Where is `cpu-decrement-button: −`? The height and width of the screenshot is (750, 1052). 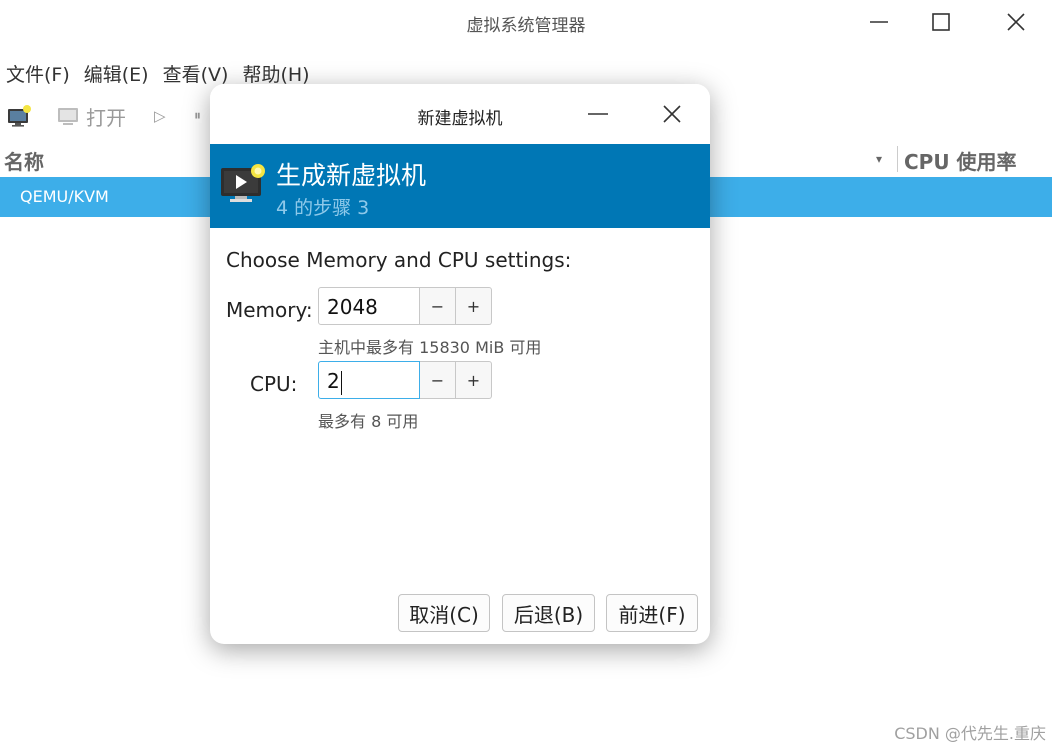
cpu-decrement-button: − is located at coordinates (438, 380).